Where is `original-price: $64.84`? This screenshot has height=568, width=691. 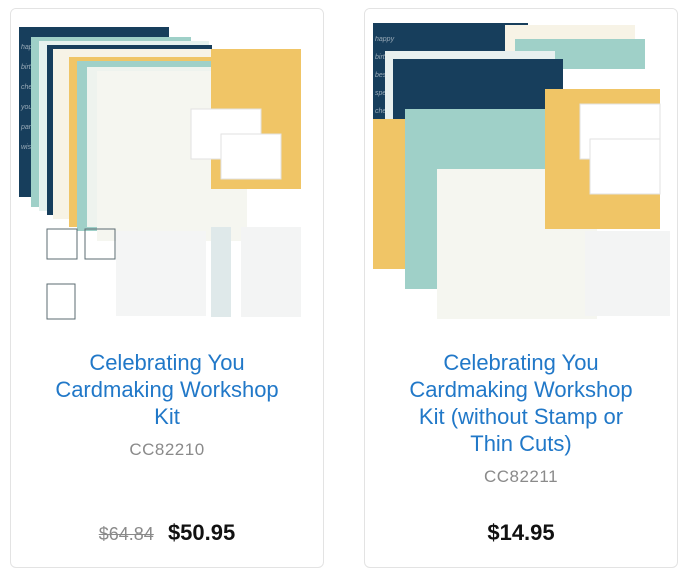
original-price: $64.84 is located at coordinates (126, 534).